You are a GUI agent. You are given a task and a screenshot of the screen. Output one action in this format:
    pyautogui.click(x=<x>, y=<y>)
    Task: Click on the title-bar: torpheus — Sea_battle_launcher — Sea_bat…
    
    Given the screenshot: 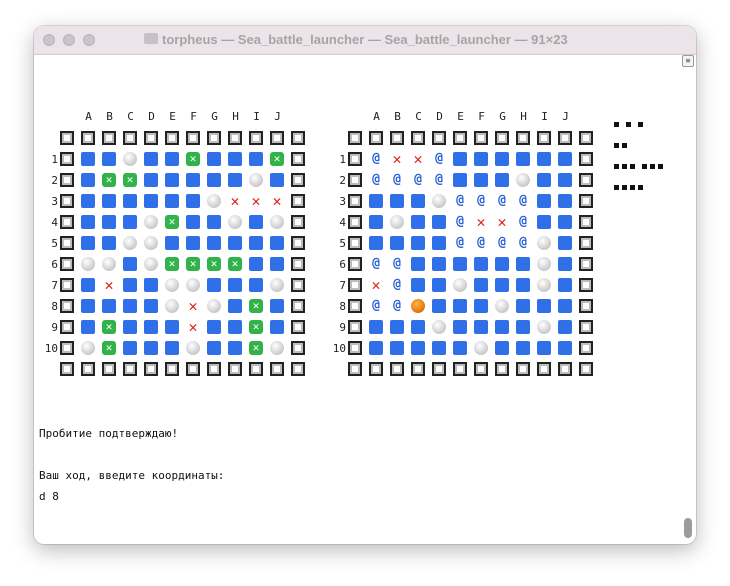 What is the action you would take?
    pyautogui.click(x=365, y=40)
    